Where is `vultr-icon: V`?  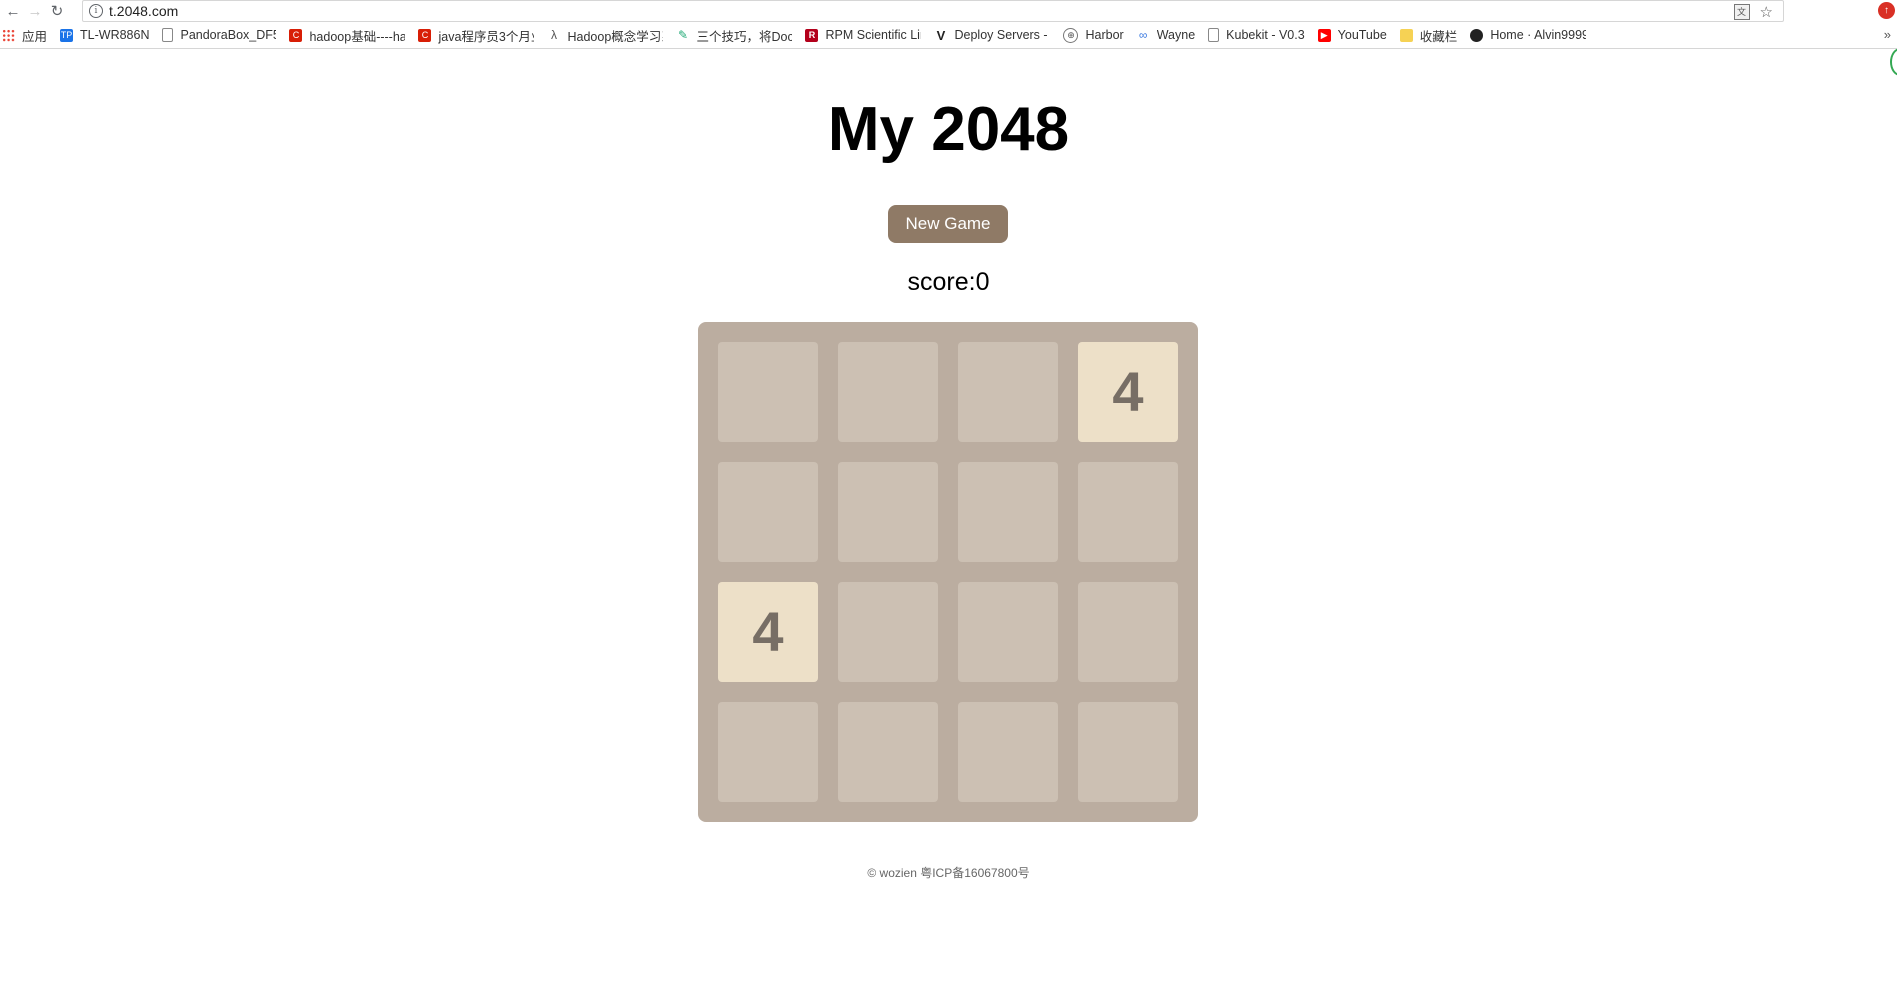 vultr-icon: V is located at coordinates (941, 35).